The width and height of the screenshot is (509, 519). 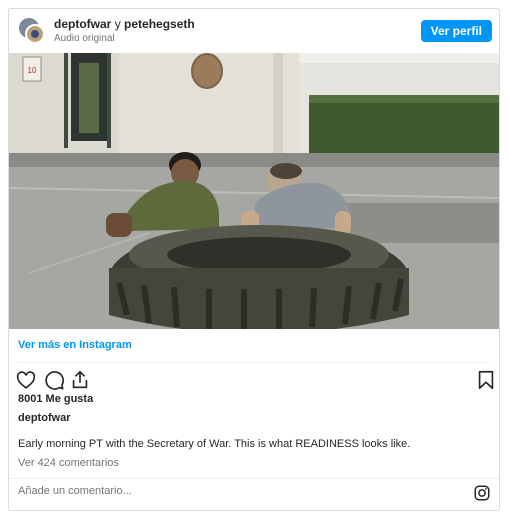 What do you see at coordinates (32, 70) in the screenshot?
I see `photo-sign-text: 10` at bounding box center [32, 70].